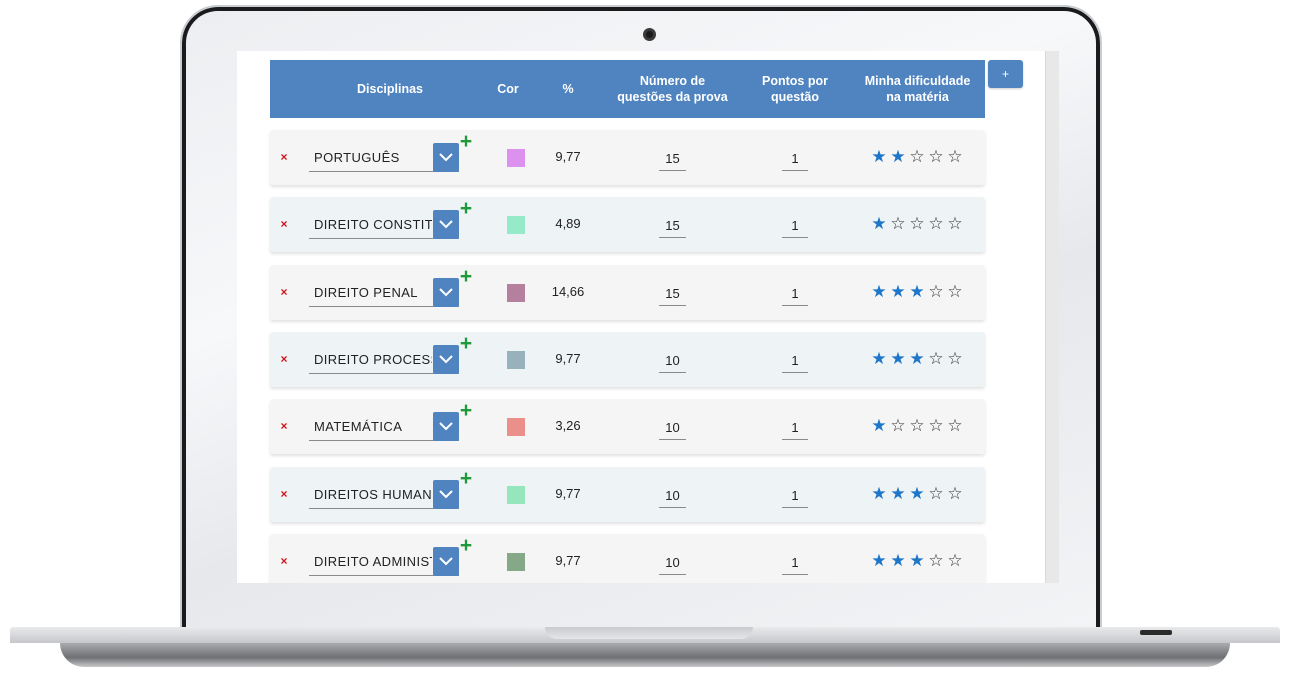 This screenshot has width=1291, height=693. Describe the element at coordinates (373, 561) in the screenshot. I see `subject-name: DIREITO ADMINISTRATIVO` at that location.